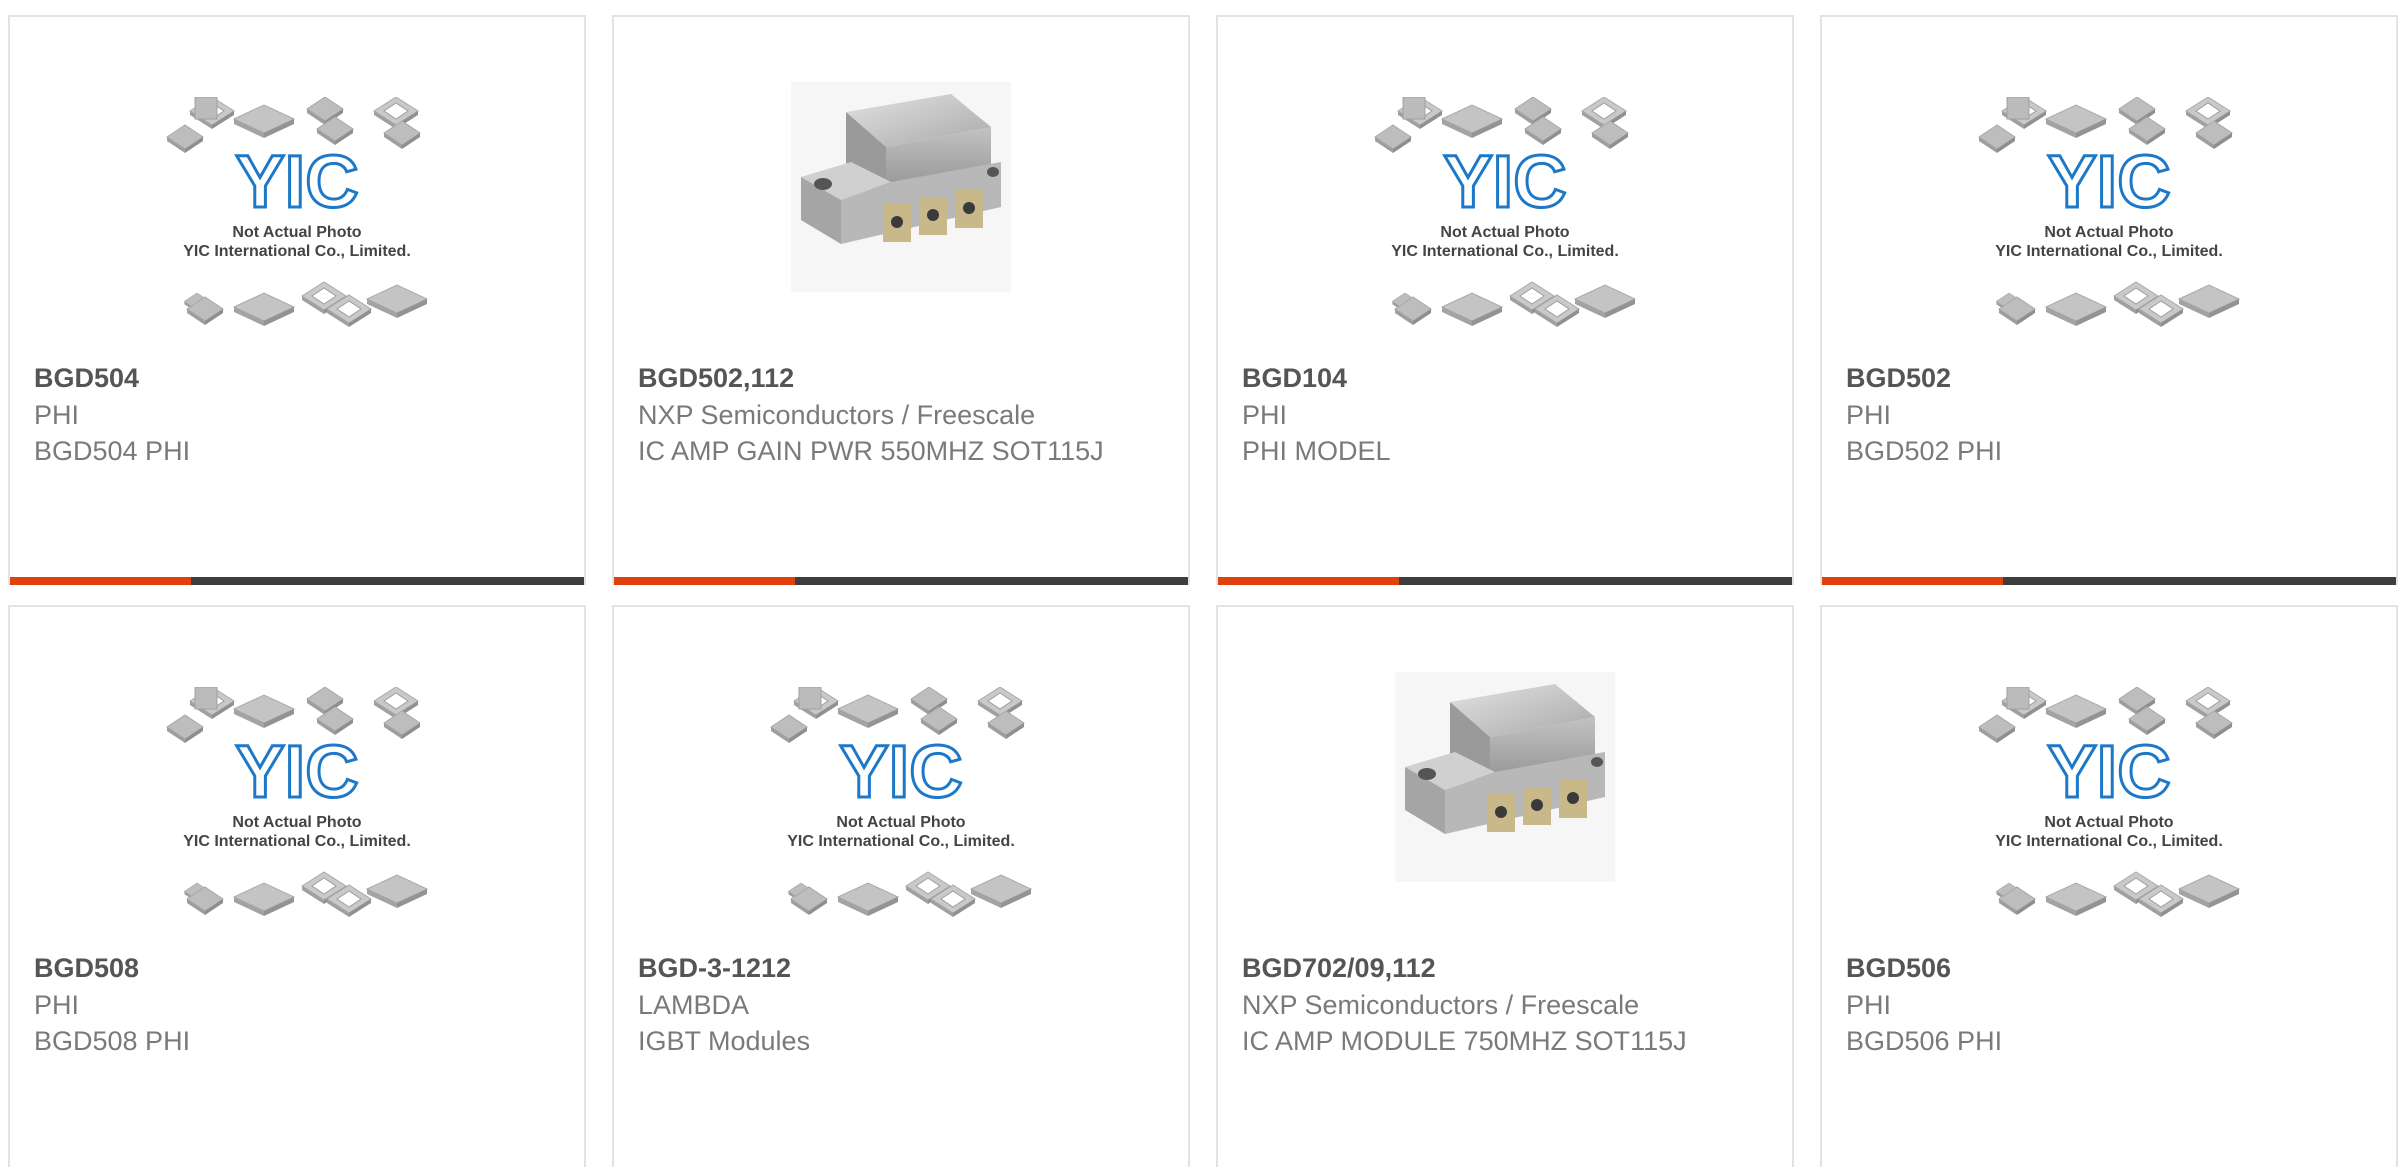  Describe the element at coordinates (112, 451) in the screenshot. I see `description: BGD504 PHI` at that location.